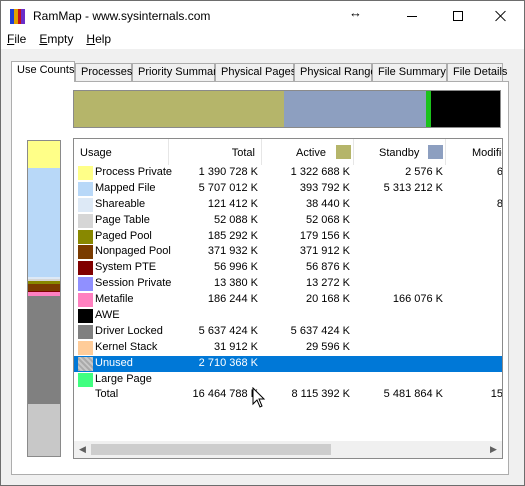 The width and height of the screenshot is (525, 486). I want to click on table-row-driver-locked: Driver Locked 5 637 424 K 5 637 424 K, so click(288, 332).